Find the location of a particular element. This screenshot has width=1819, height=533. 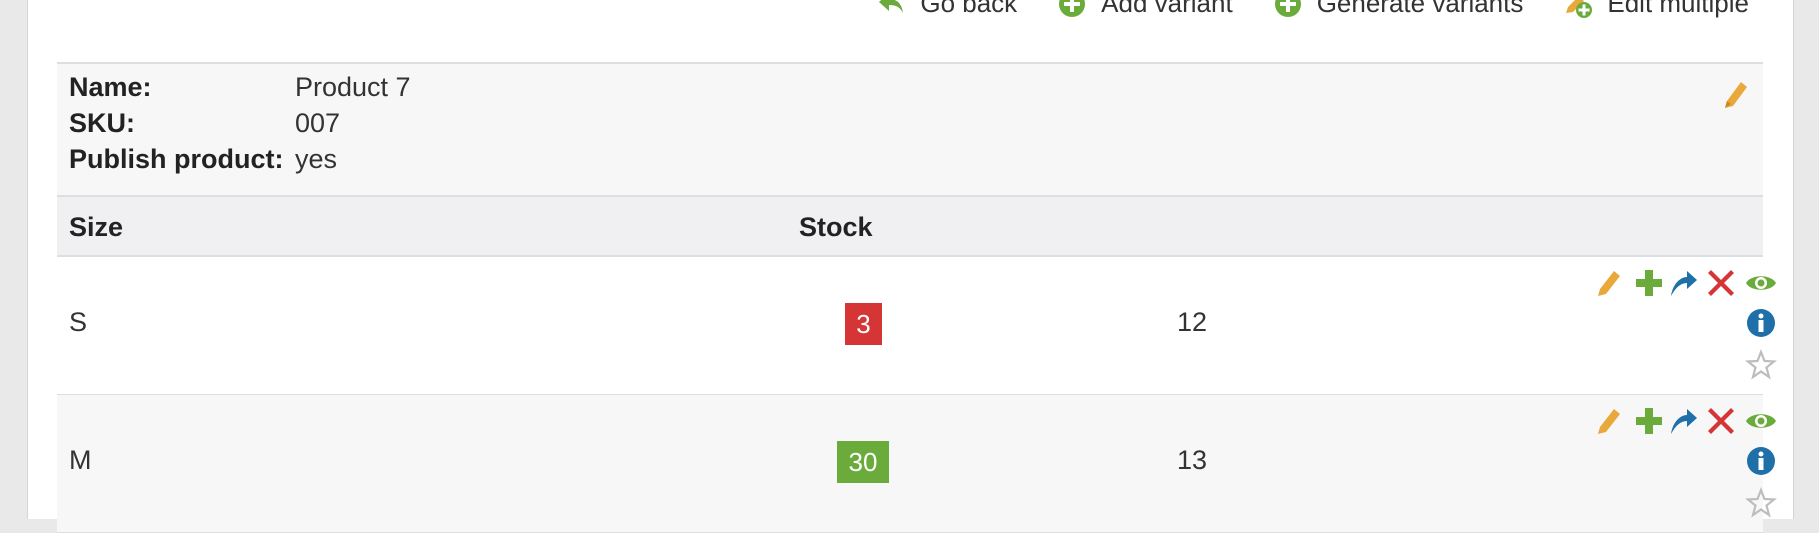

size-header: Size is located at coordinates (96, 227).